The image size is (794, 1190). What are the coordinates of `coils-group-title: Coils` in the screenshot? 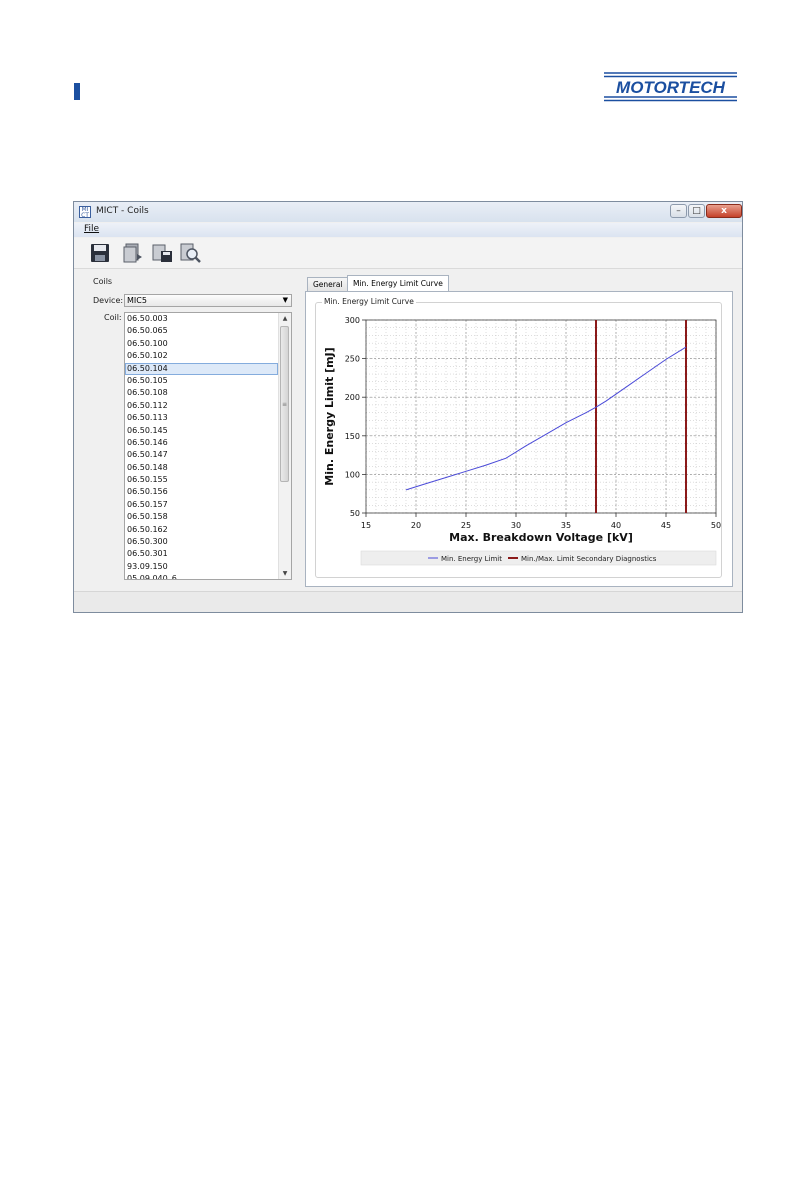 It's located at (103, 281).